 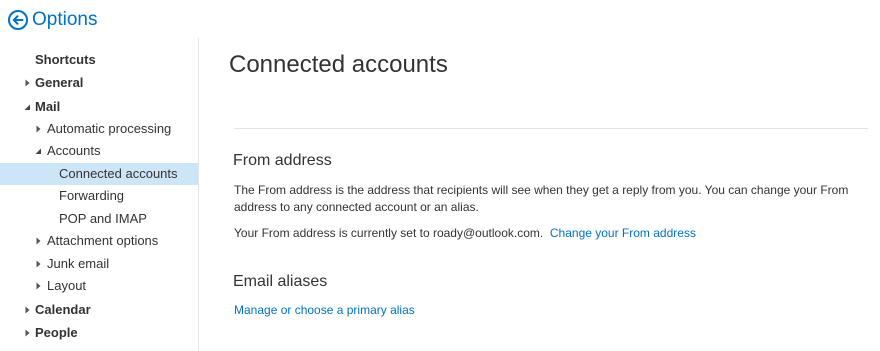 I want to click on back-button, so click(x=18, y=20).